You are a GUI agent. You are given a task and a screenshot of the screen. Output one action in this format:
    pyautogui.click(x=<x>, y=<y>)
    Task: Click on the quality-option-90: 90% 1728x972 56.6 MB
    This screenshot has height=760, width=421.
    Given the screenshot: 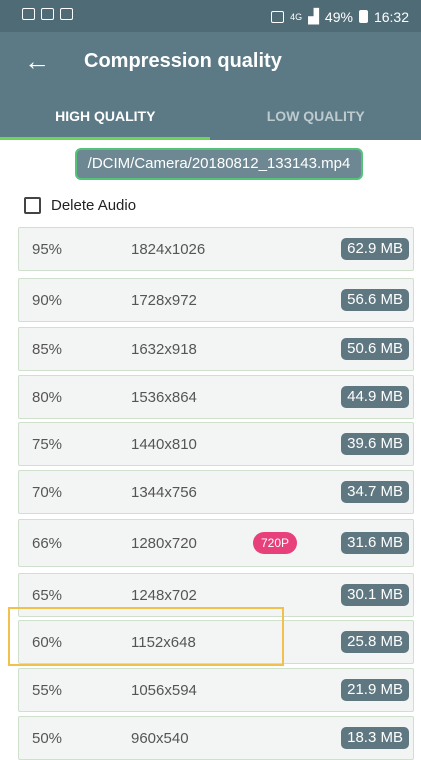 What is the action you would take?
    pyautogui.click(x=216, y=300)
    